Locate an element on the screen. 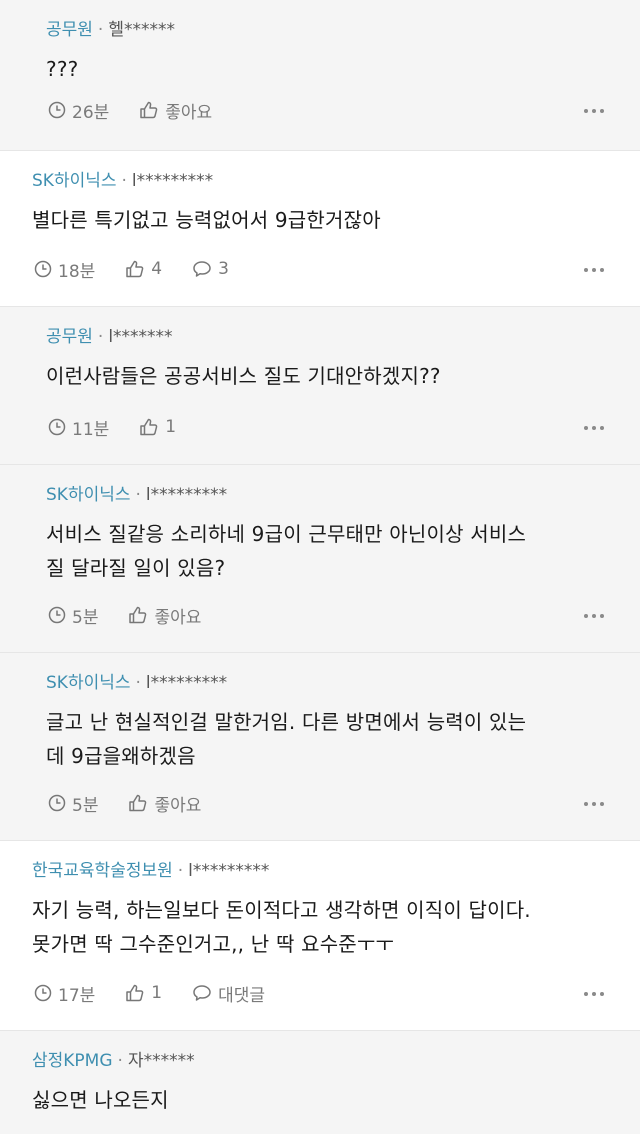  comment-body: 이런사람들은 공공서비스 질도 기대안하겠지?? is located at coordinates (243, 376).